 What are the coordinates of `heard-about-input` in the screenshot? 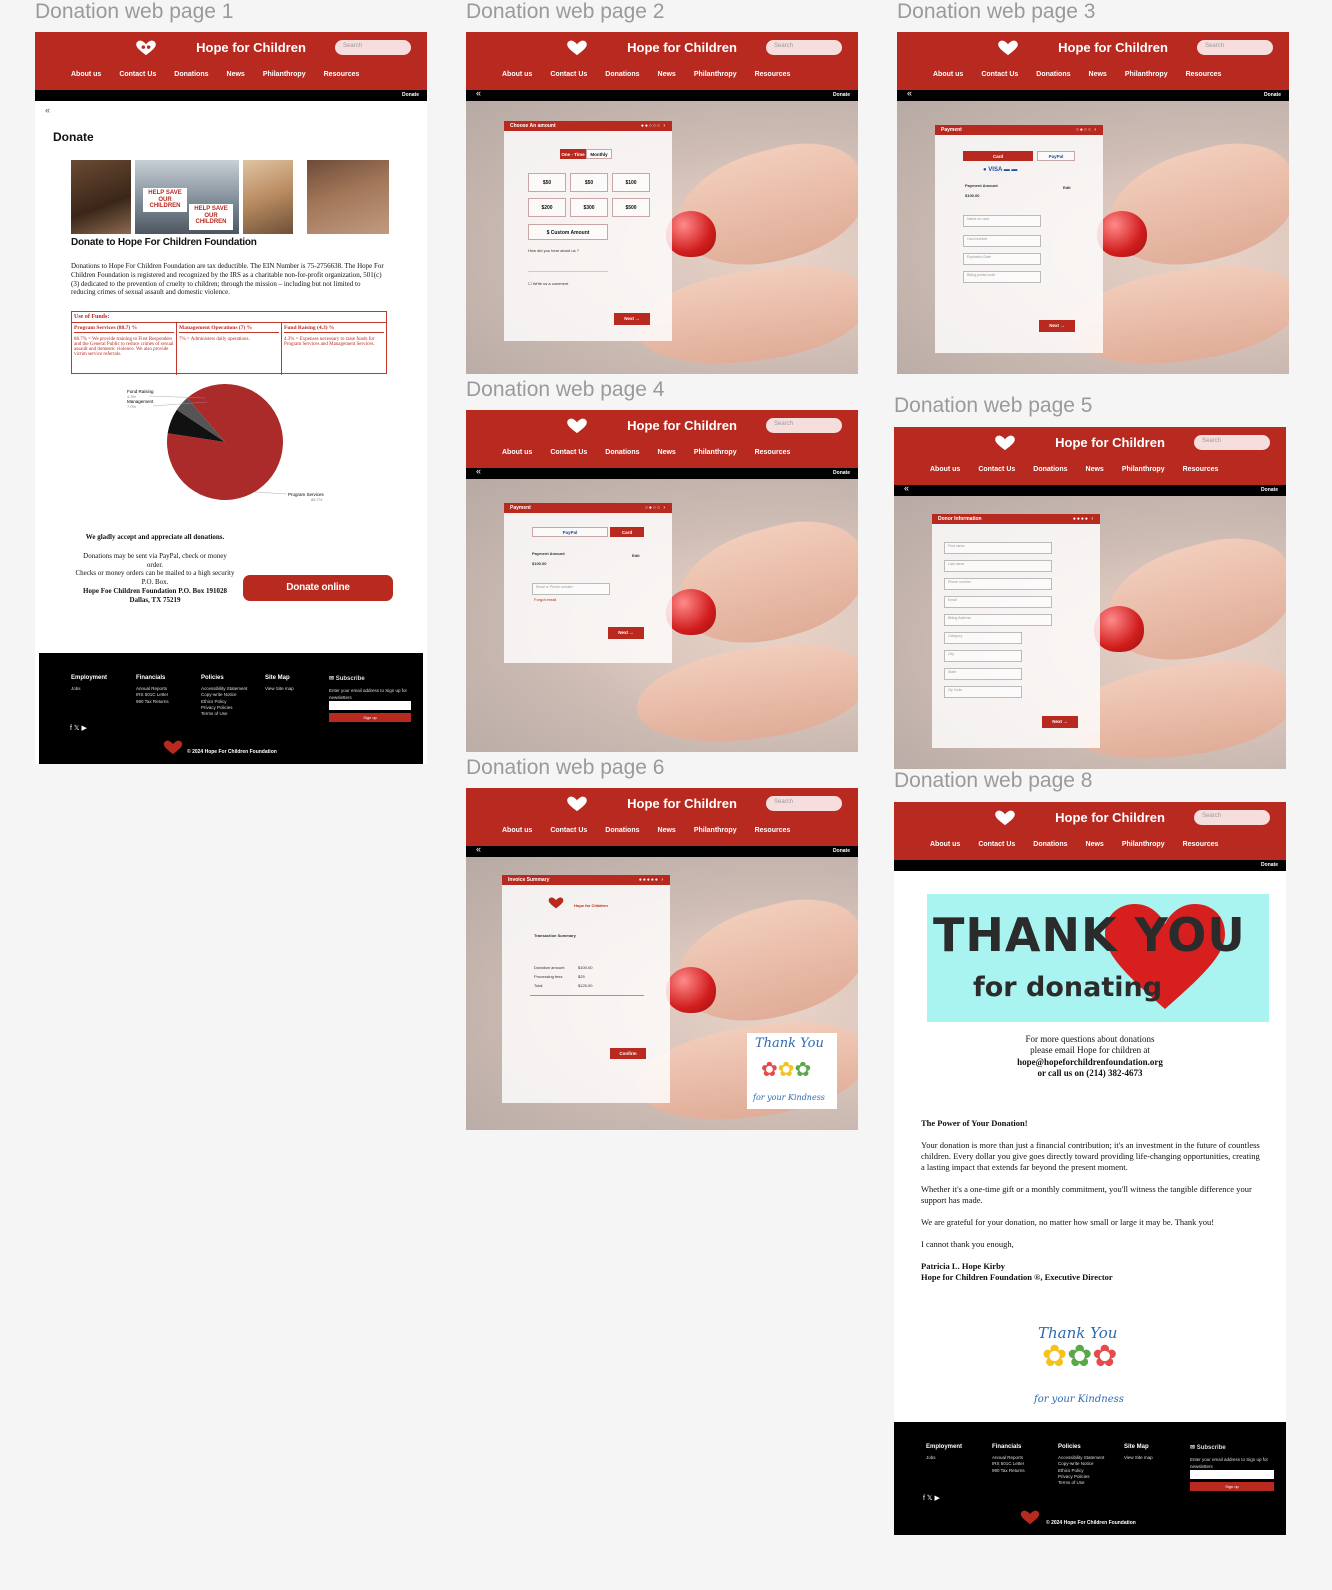 It's located at (568, 264).